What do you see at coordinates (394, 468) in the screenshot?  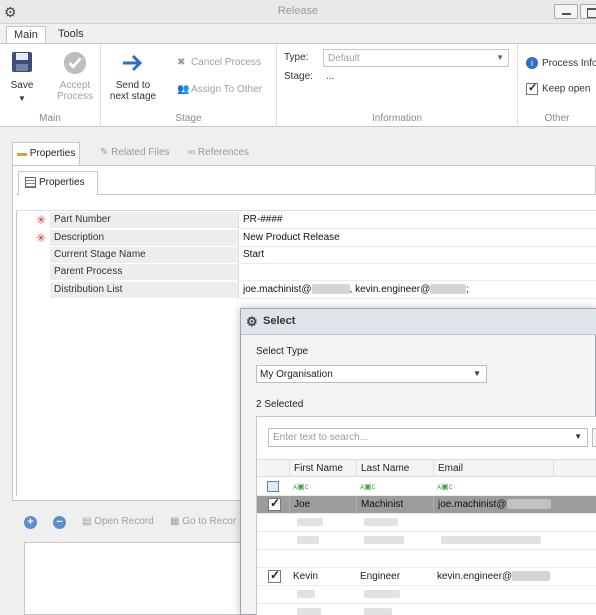 I see `column-header-last-name: Last Name` at bounding box center [394, 468].